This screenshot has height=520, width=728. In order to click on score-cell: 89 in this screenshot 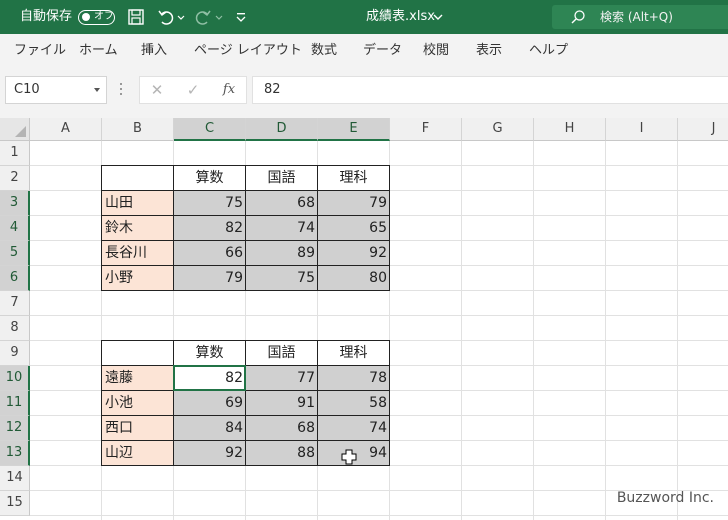, I will do `click(281, 253)`.